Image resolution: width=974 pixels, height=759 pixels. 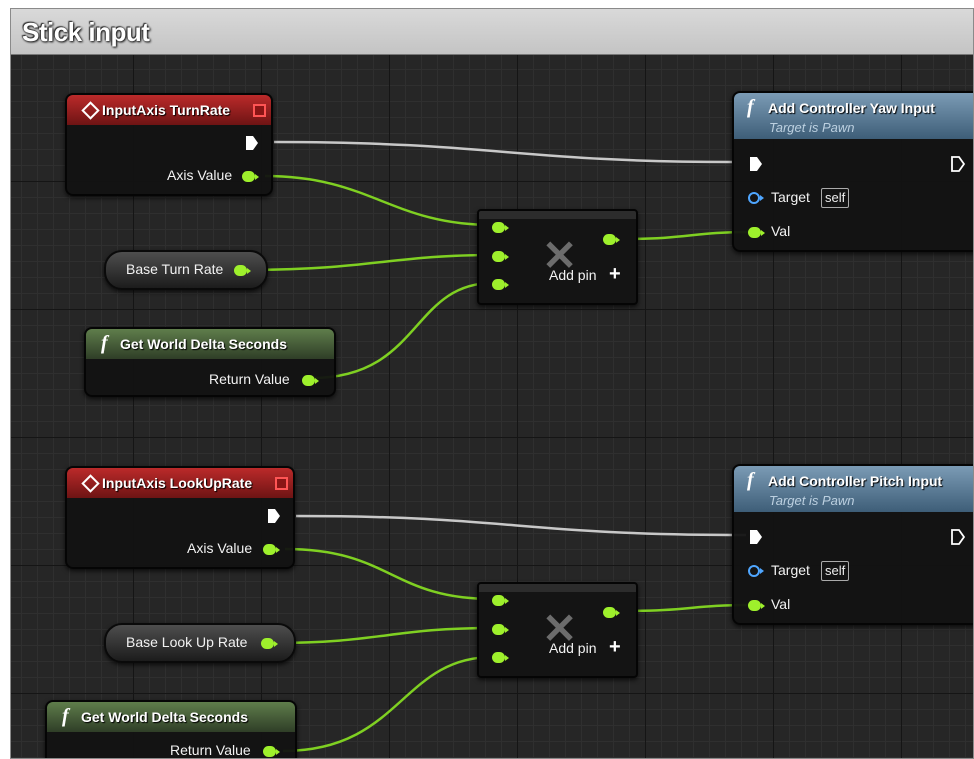 What do you see at coordinates (187, 642) in the screenshot?
I see `variable-label: Base Look Up Rate` at bounding box center [187, 642].